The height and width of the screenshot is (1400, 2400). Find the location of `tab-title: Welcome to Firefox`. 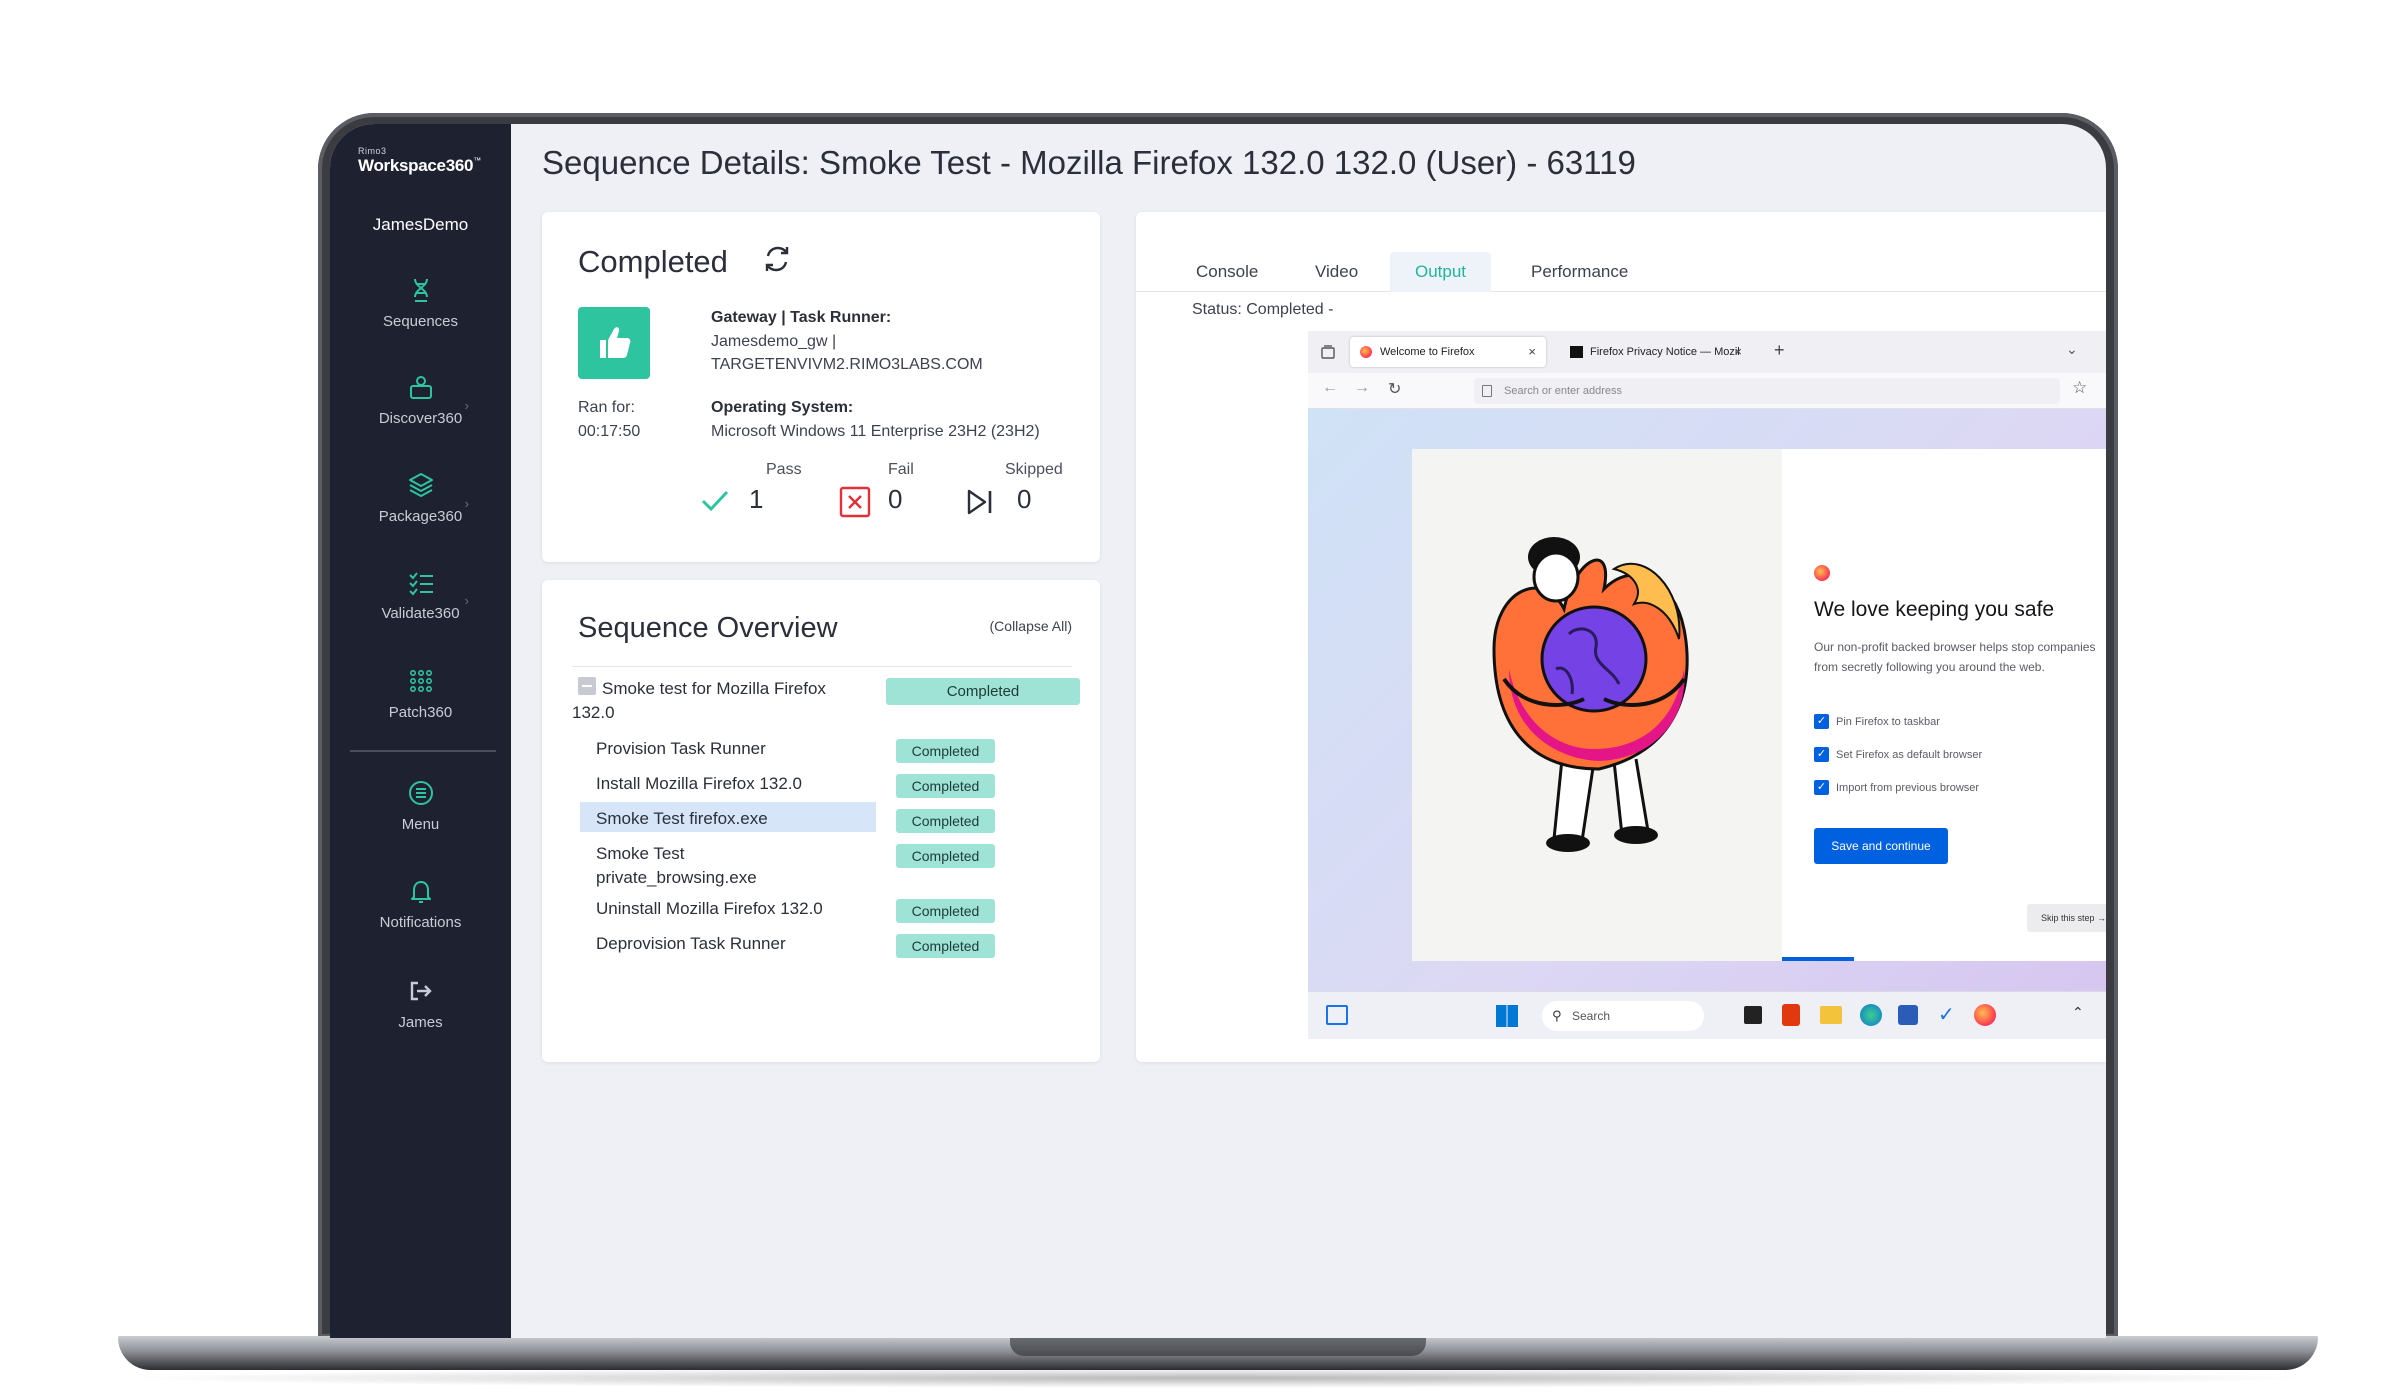

tab-title: Welcome to Firefox is located at coordinates (1427, 352).